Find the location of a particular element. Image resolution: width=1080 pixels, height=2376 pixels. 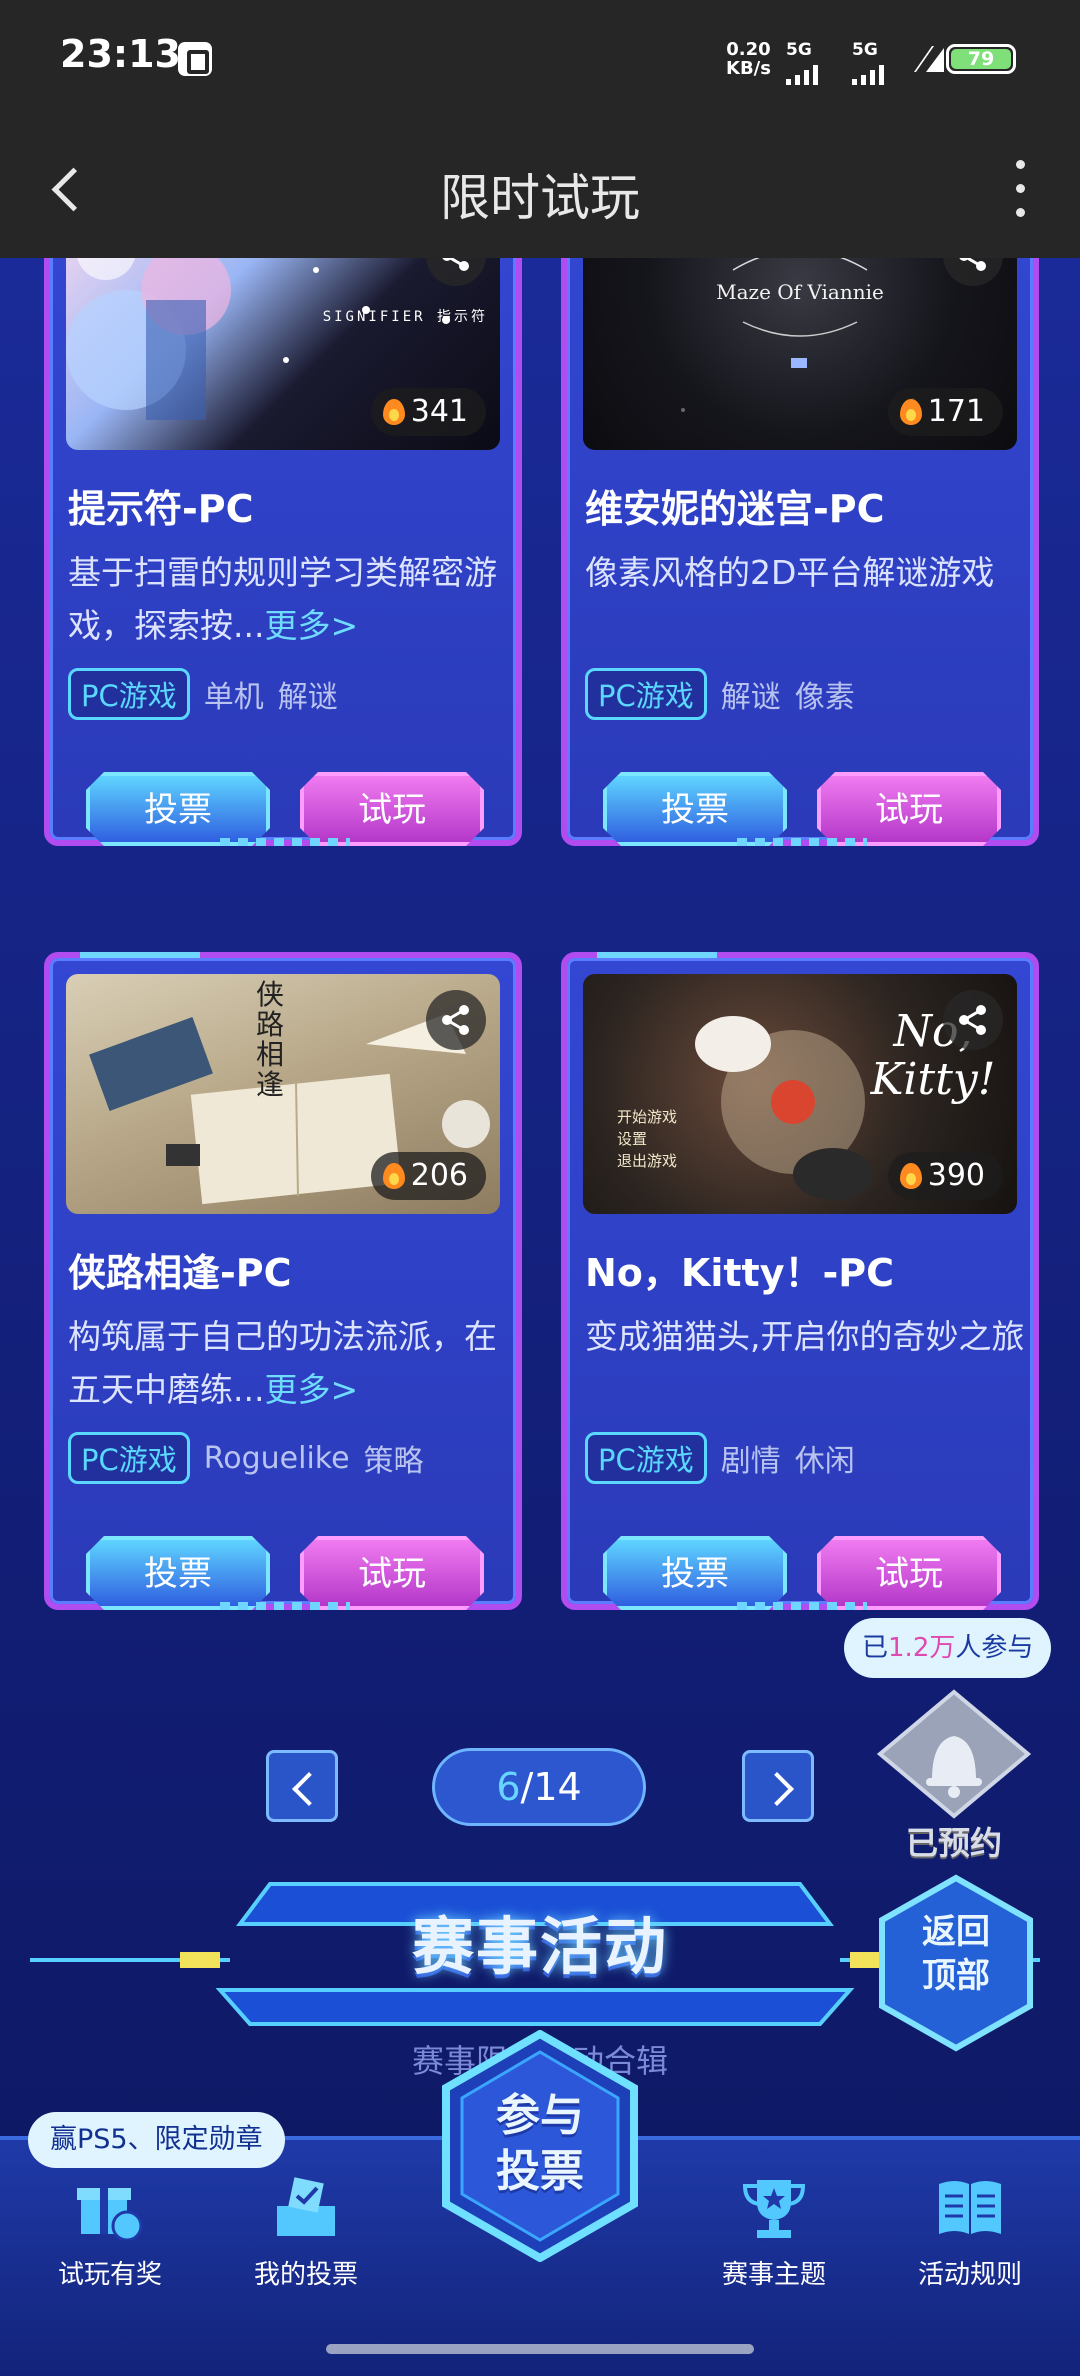

game-description: 基于扫雷的规则学习类解密游戏，探索按...更多> is located at coordinates (282, 599).